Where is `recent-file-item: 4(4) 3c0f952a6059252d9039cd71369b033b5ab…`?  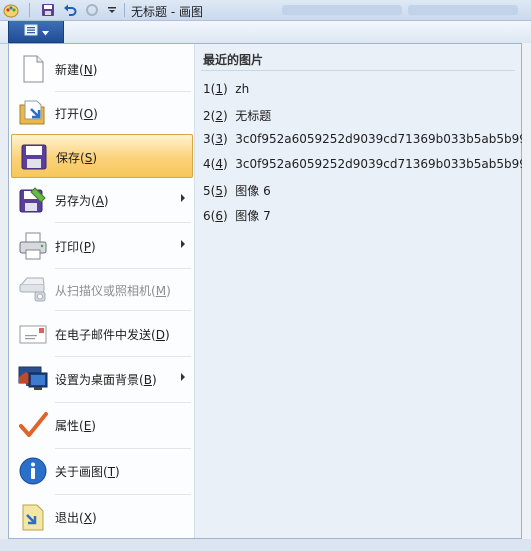
recent-file-item: 4(4) 3c0f952a6059252d9039cd71369b033b5ab… is located at coordinates (367, 164).